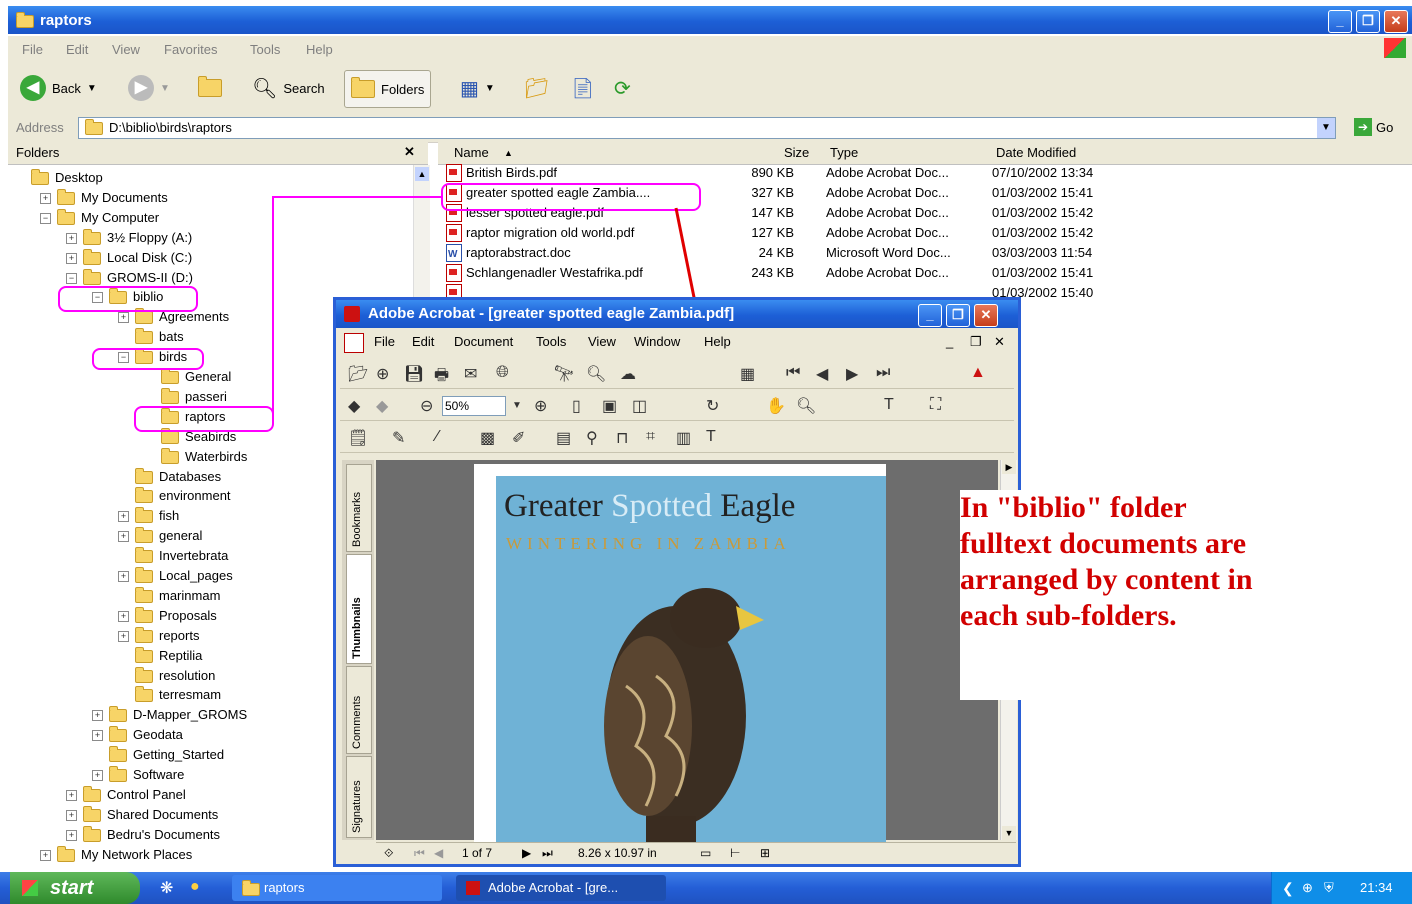 This screenshot has width=1412, height=904. What do you see at coordinates (414, 374) in the screenshot?
I see `save-icon: 💾︎` at bounding box center [414, 374].